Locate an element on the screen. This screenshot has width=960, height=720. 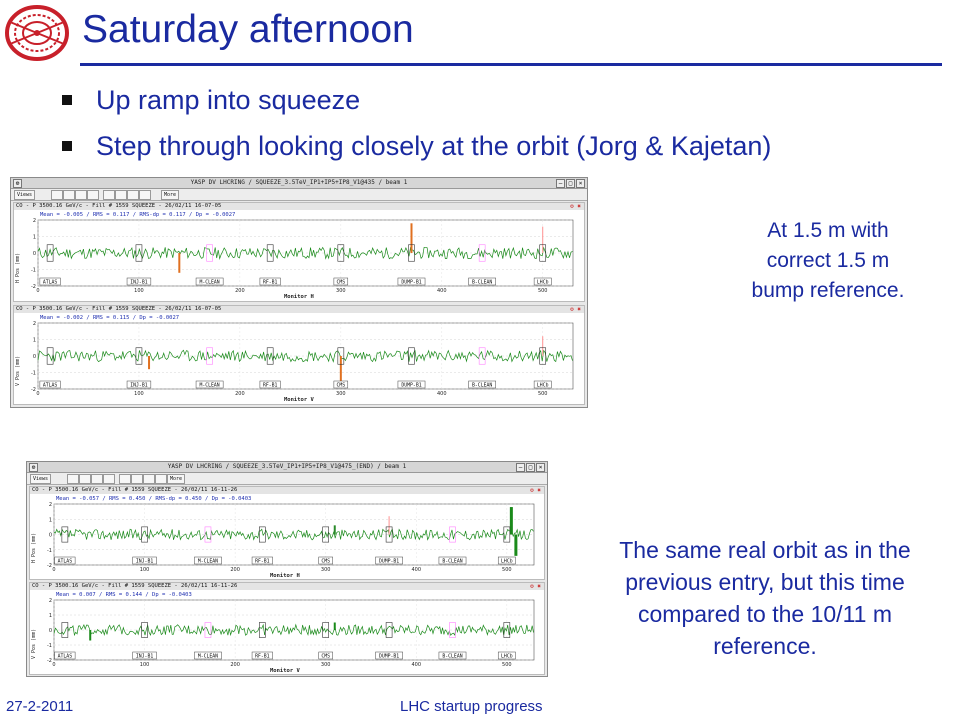
bullet-item: Up ramp into squeeze is located at coordinates (415, 103).